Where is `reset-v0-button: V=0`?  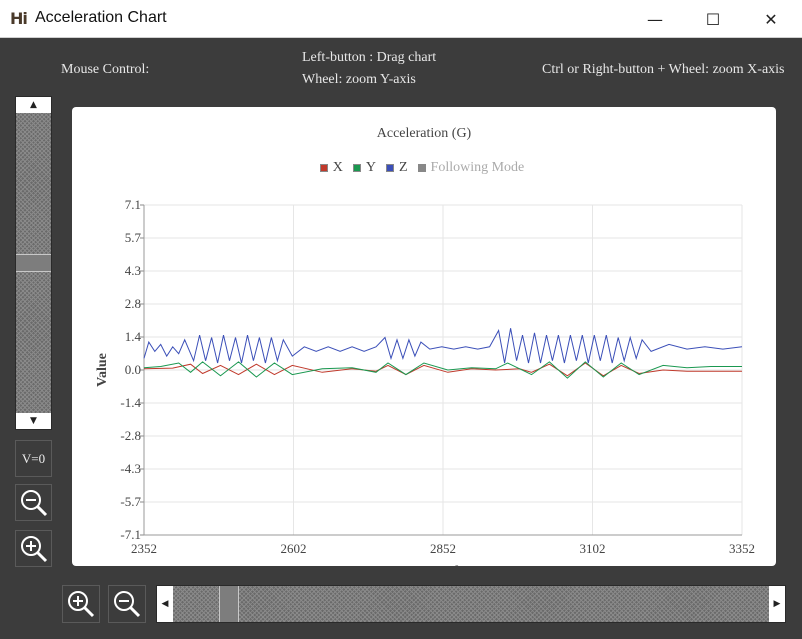
reset-v0-button: V=0 is located at coordinates (33, 458).